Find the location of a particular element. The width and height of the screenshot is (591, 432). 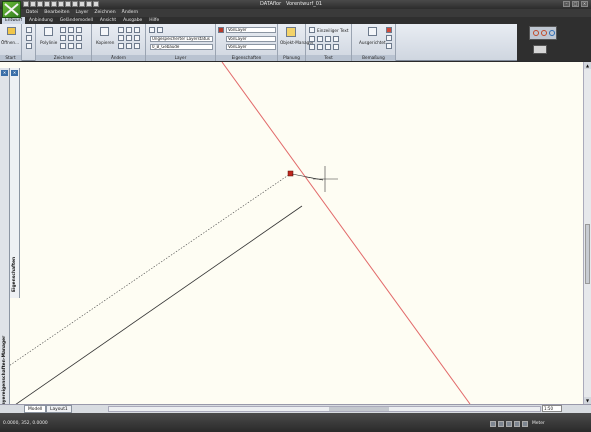

plot-icon is located at coordinates (68, 4).